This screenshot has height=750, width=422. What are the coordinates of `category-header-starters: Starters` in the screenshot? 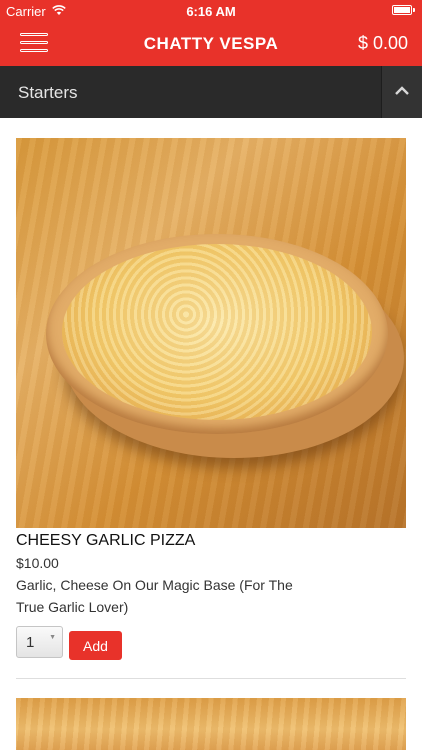 It's located at (211, 92).